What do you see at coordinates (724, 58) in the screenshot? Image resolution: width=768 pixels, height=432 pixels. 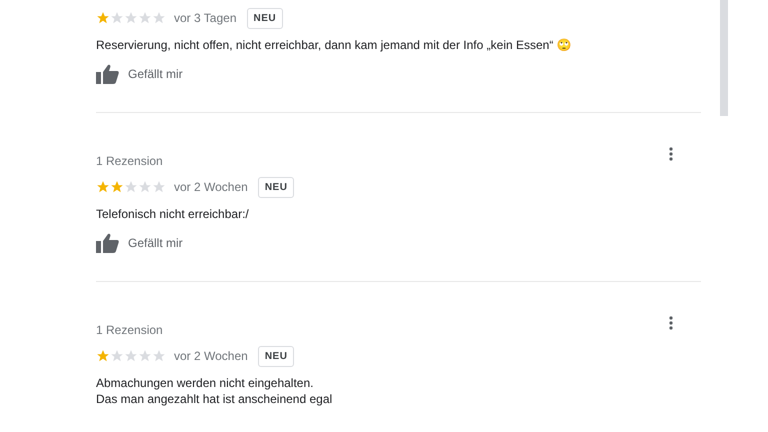 I see `scrollbar` at bounding box center [724, 58].